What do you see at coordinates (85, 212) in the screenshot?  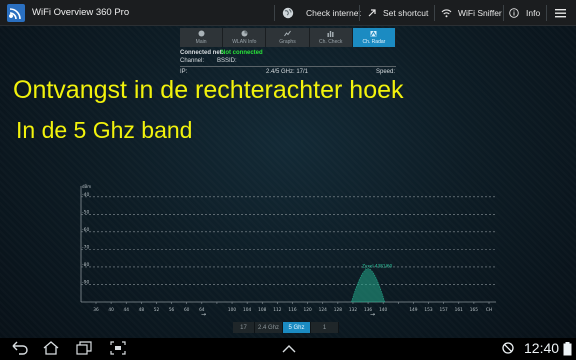 I see `y-tick-label: -50` at bounding box center [85, 212].